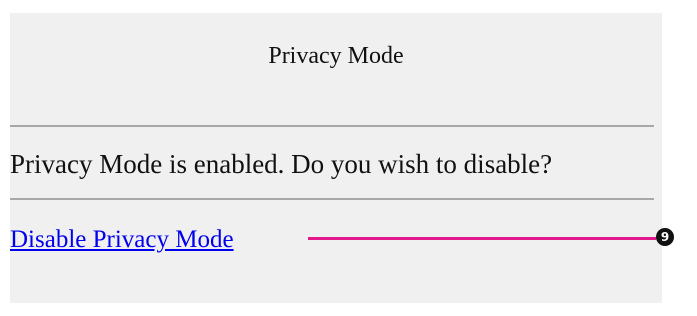  I want to click on divider-top, so click(332, 126).